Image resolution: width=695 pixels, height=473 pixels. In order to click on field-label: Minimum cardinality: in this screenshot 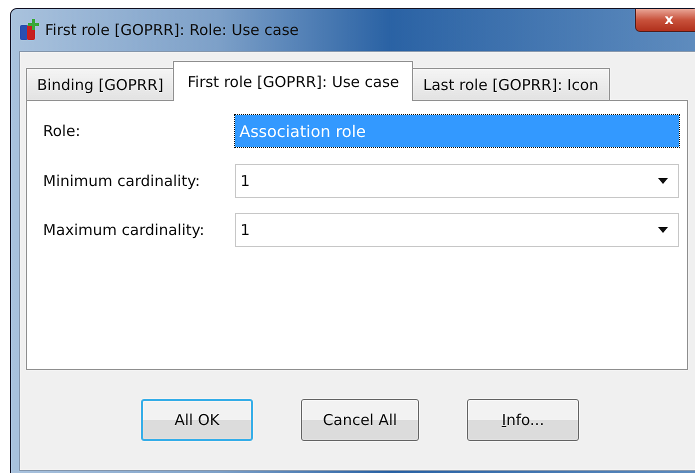, I will do `click(122, 181)`.